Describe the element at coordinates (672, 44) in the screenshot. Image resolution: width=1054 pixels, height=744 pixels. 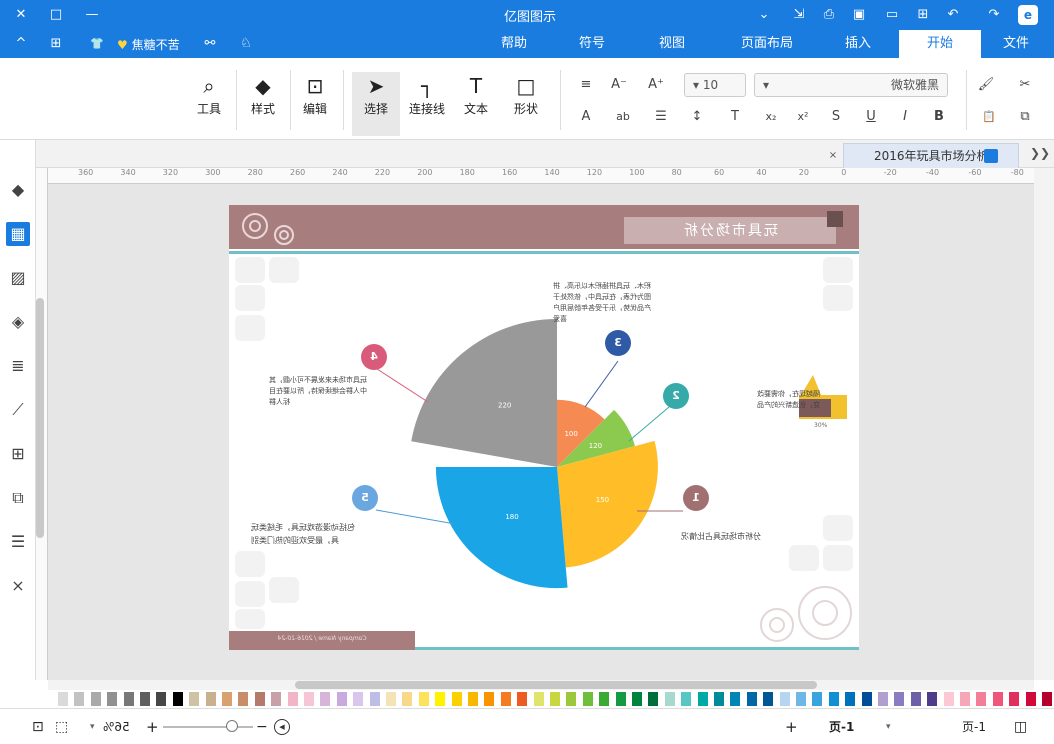
I see `tab-view: 视图` at that location.